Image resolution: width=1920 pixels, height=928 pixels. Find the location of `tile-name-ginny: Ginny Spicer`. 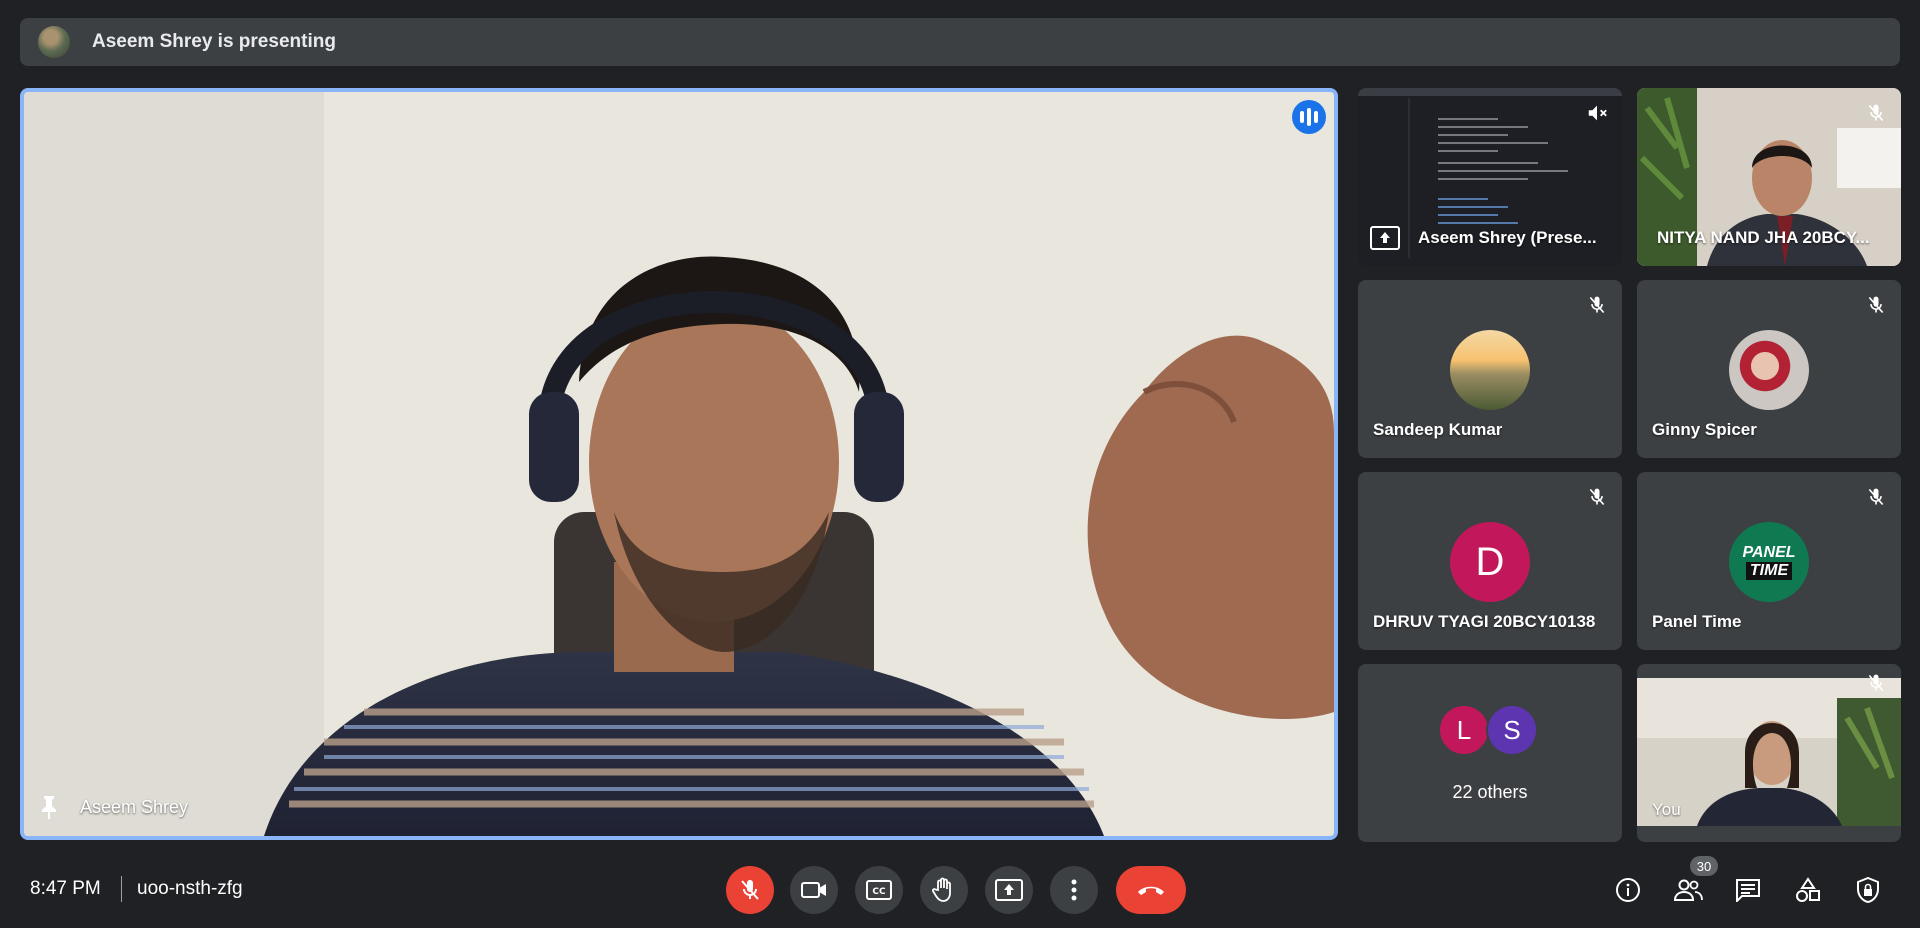

tile-name-ginny: Ginny Spicer is located at coordinates (1704, 429).